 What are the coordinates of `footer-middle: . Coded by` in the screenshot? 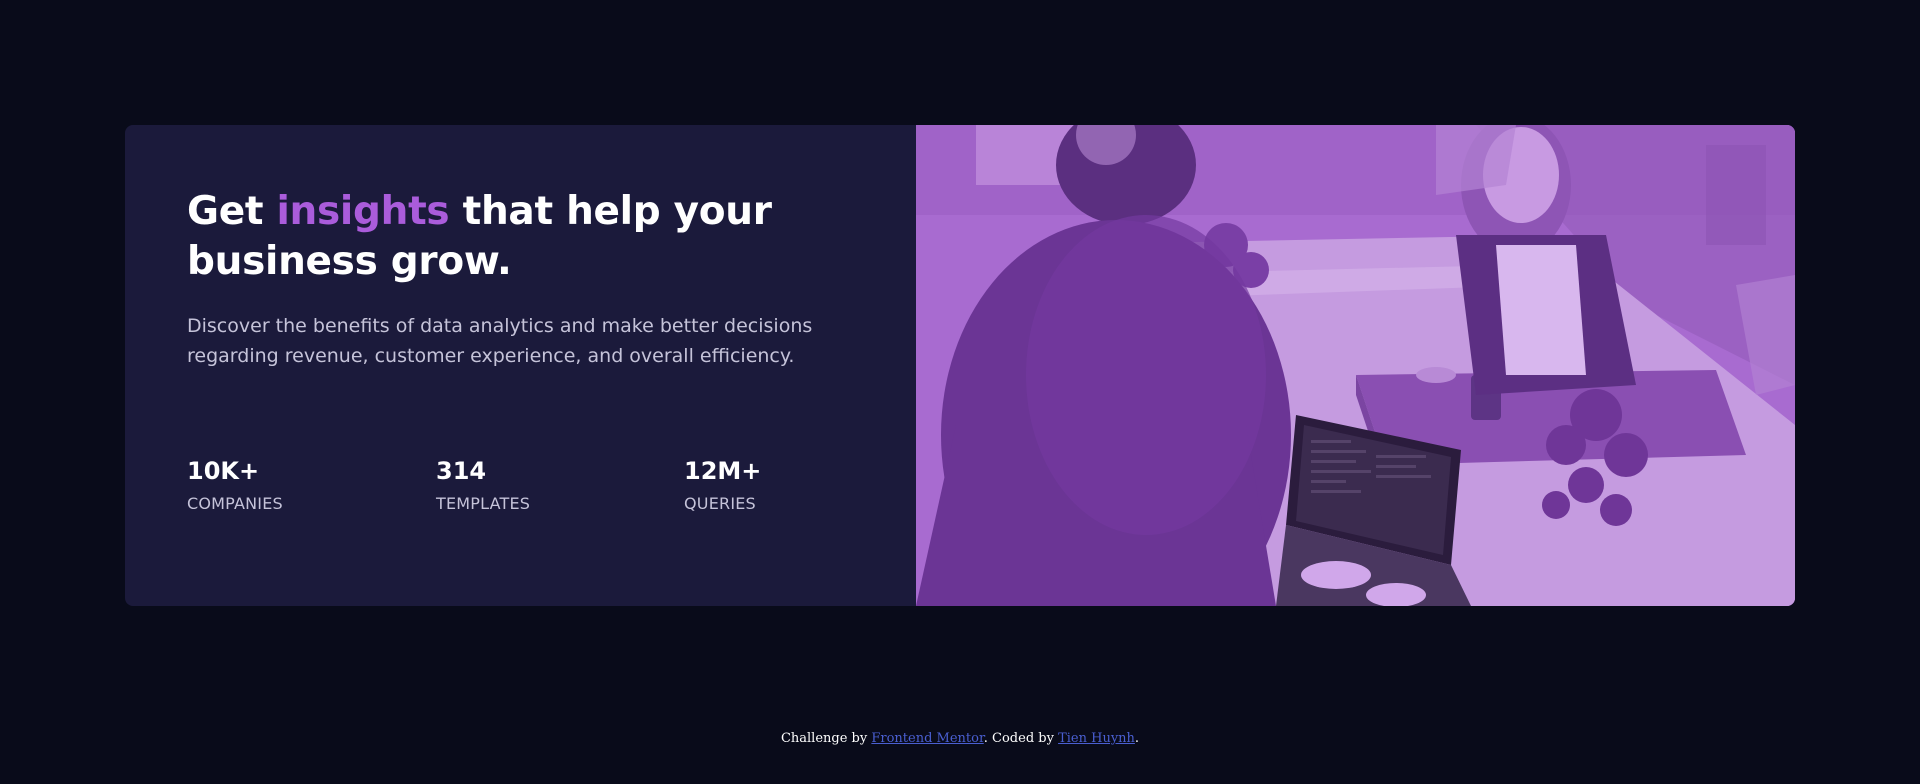 It's located at (1021, 738).